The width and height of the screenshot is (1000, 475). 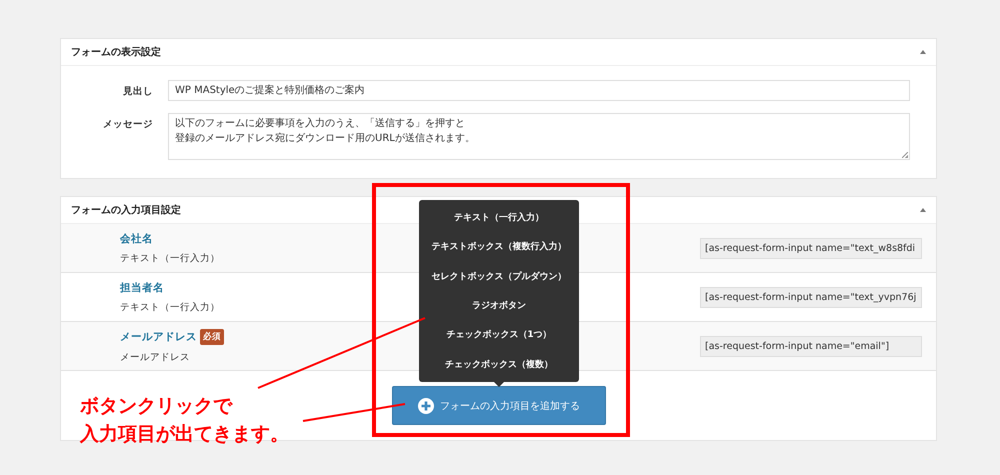 What do you see at coordinates (157, 406) in the screenshot?
I see `annotation-text: ボタンクリックで` at bounding box center [157, 406].